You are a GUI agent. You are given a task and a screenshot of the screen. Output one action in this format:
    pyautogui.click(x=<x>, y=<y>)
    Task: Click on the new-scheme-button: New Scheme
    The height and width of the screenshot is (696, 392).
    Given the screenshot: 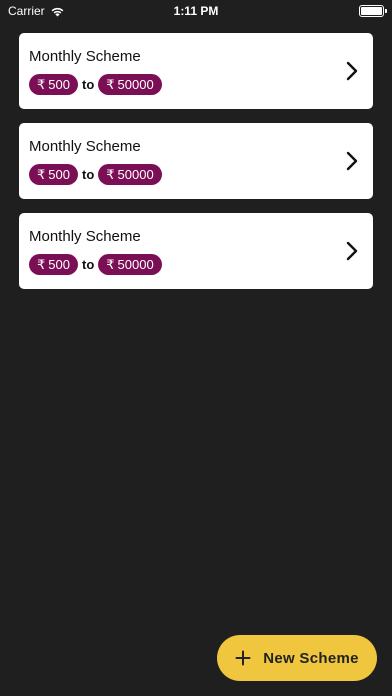 What is the action you would take?
    pyautogui.click(x=297, y=658)
    